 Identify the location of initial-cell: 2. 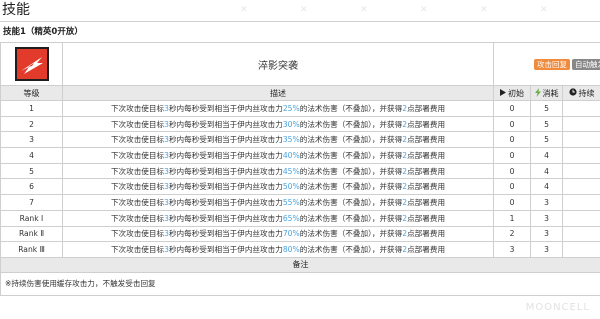
(512, 234).